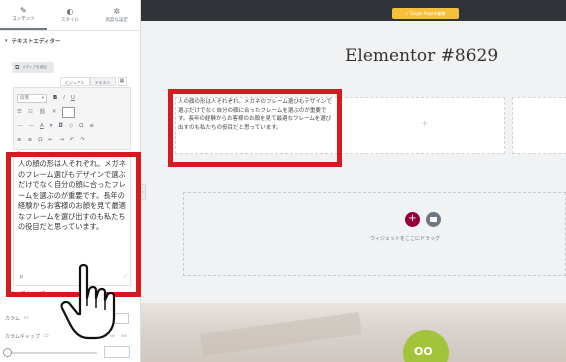 This screenshot has width=566, height=362. I want to click on tab-style: ◐ スタイル, so click(70, 15).